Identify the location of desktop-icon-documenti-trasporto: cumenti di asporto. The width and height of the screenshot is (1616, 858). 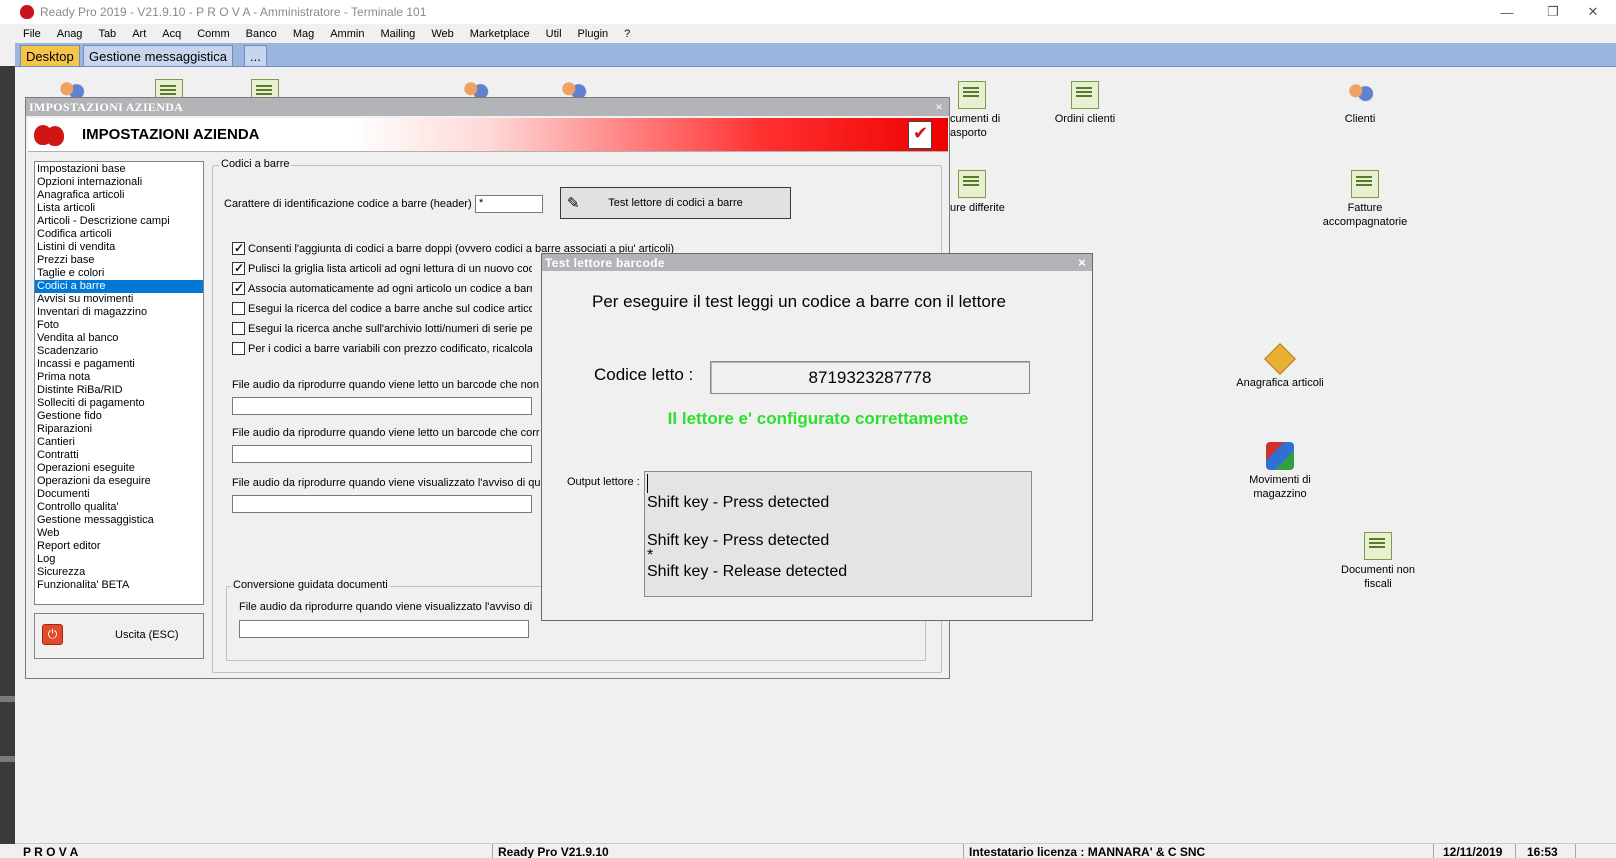
(985, 110).